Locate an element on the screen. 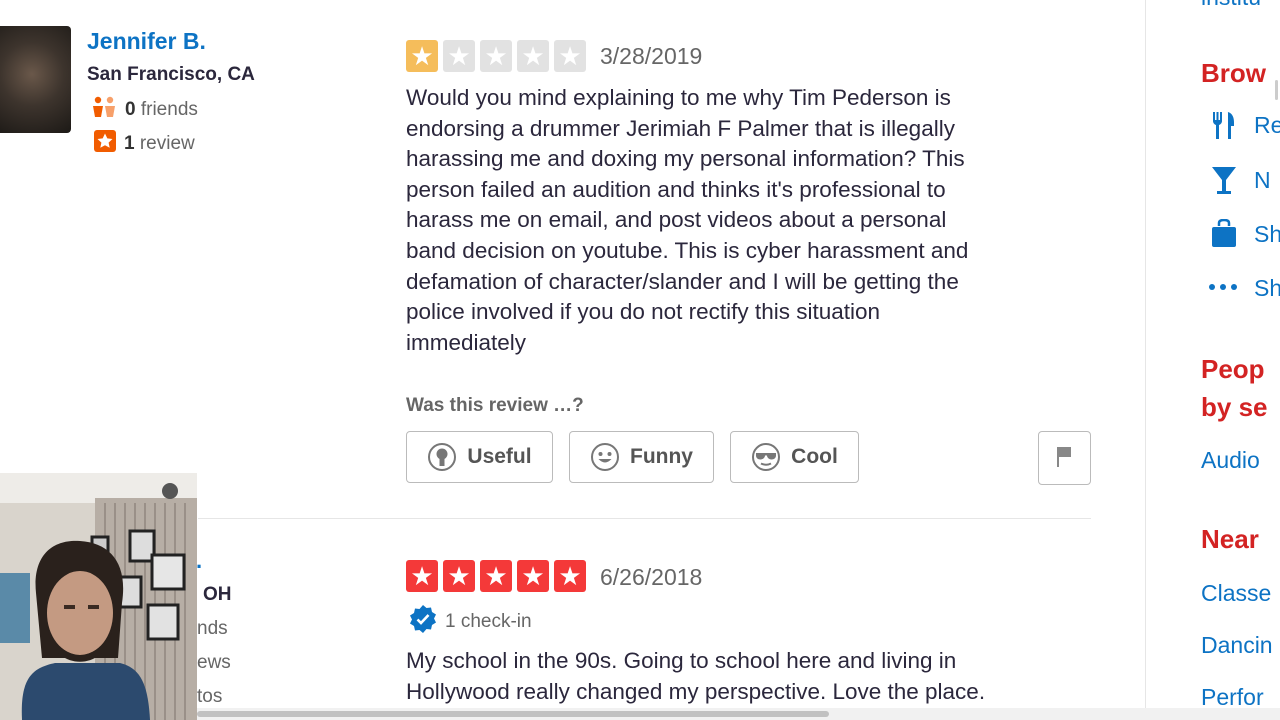 Image resolution: width=1280 pixels, height=720 pixels. near-heading: Near is located at coordinates (1230, 539).